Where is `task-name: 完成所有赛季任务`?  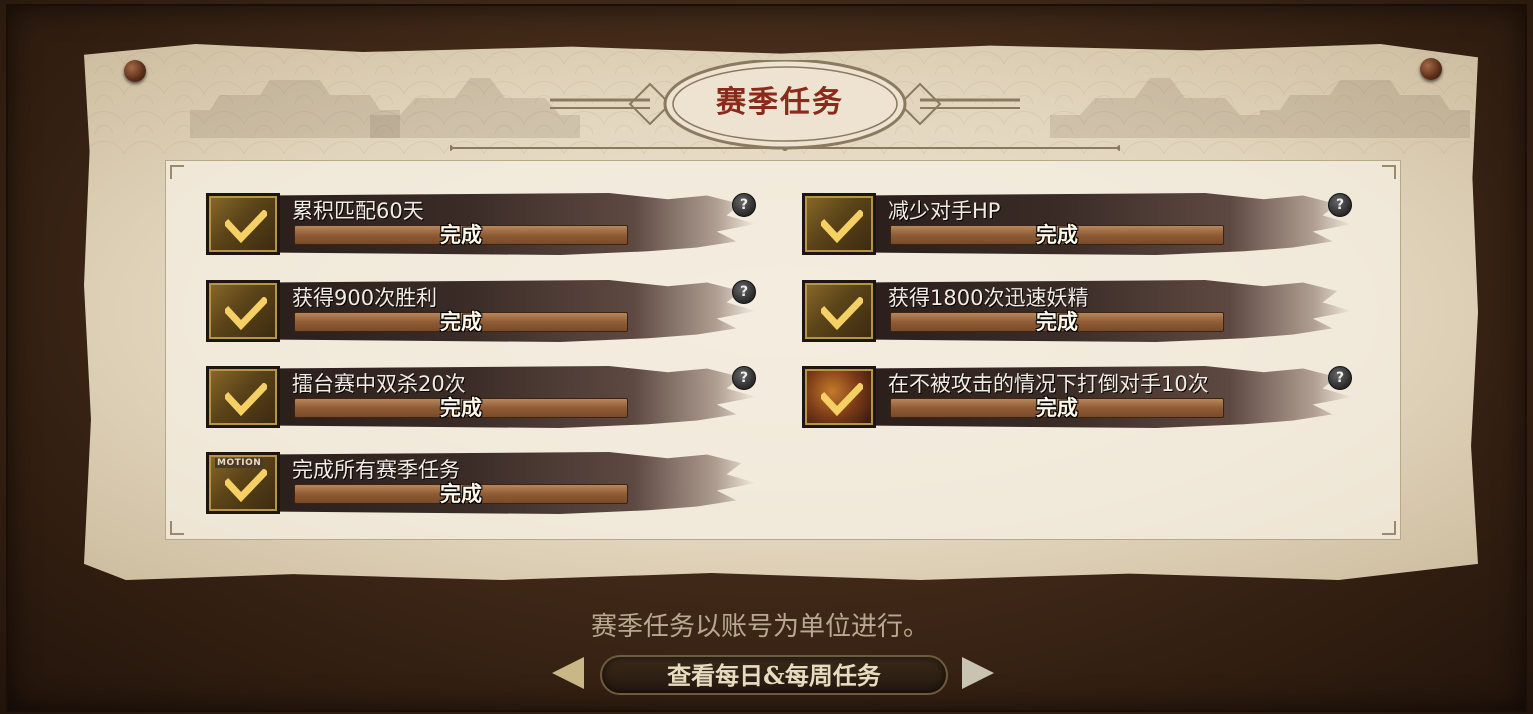 task-name: 完成所有赛季任务 is located at coordinates (376, 470).